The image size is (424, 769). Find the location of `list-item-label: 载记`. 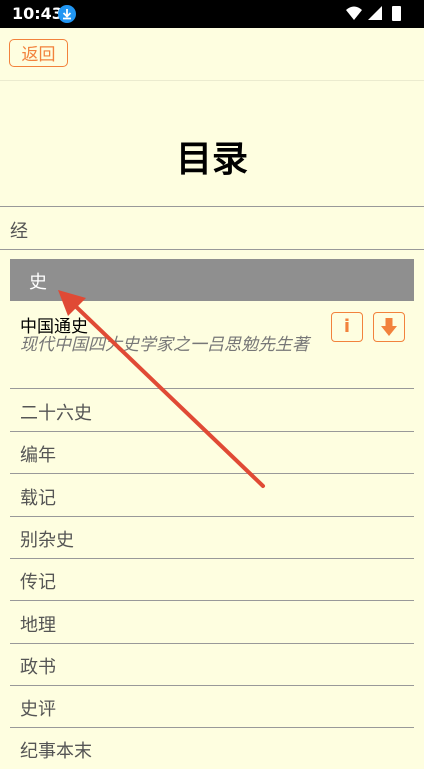

list-item-label: 载记 is located at coordinates (38, 498).